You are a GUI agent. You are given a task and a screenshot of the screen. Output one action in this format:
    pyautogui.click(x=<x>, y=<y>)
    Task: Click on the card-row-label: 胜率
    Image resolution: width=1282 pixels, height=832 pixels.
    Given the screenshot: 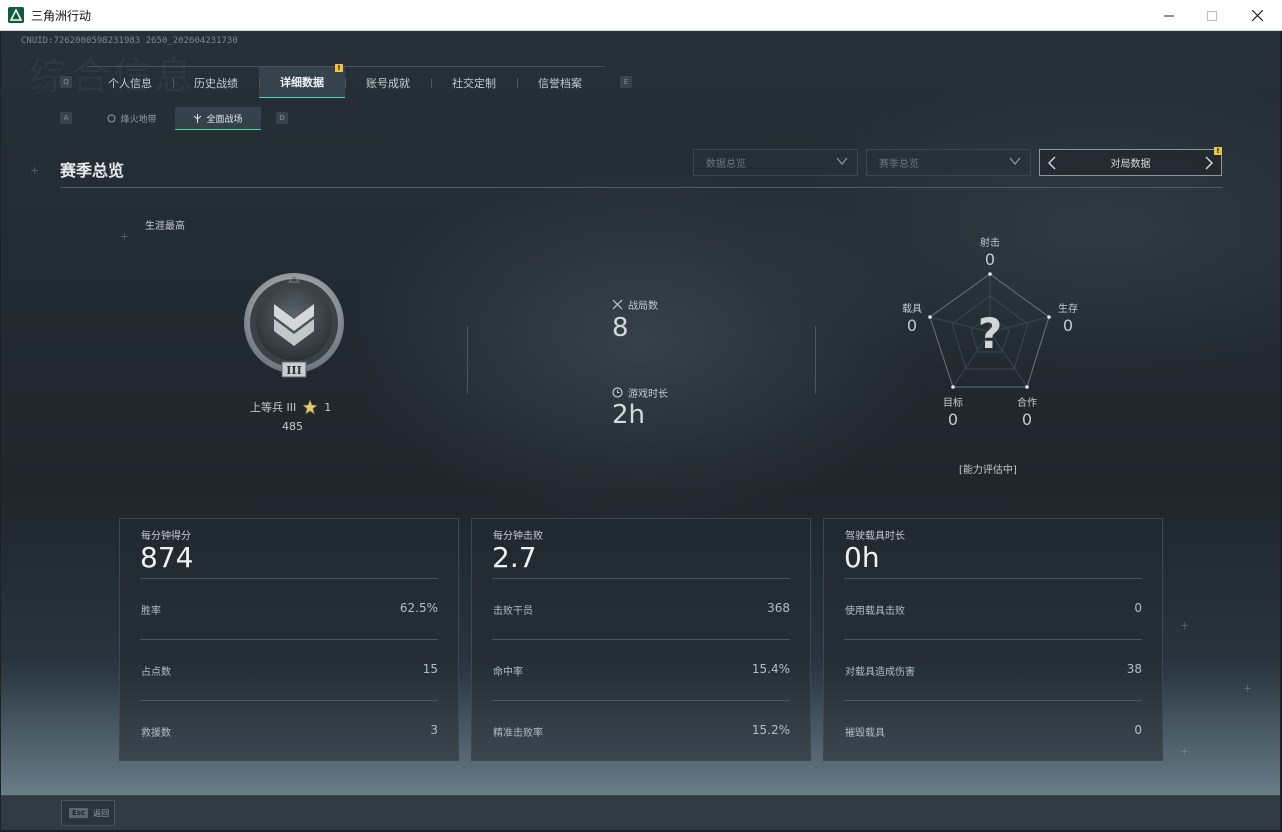 What is the action you would take?
    pyautogui.click(x=151, y=611)
    